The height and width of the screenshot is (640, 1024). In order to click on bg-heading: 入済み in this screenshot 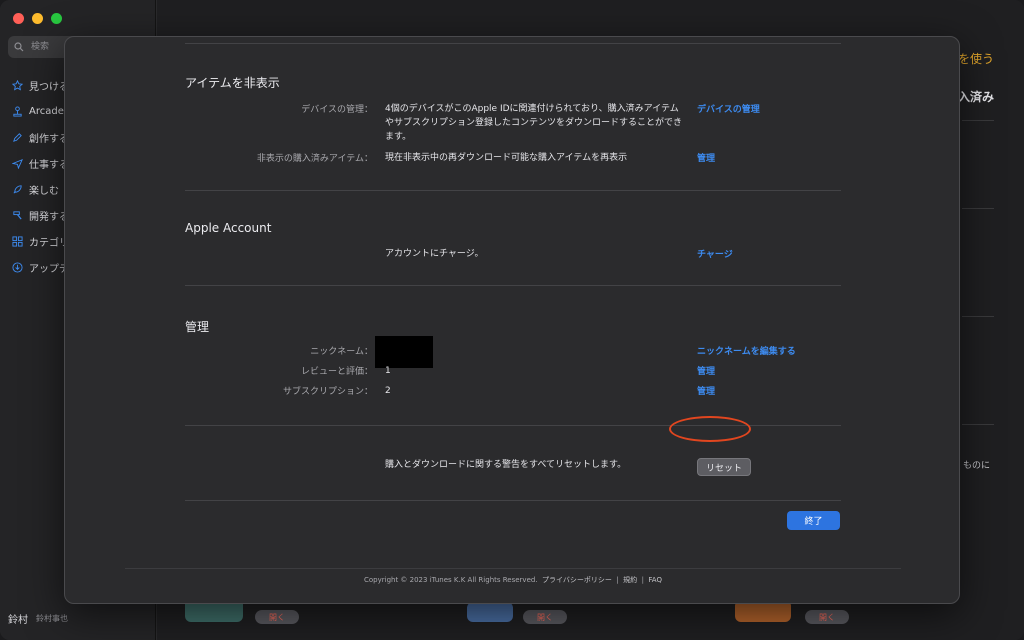, I will do `click(975, 97)`.